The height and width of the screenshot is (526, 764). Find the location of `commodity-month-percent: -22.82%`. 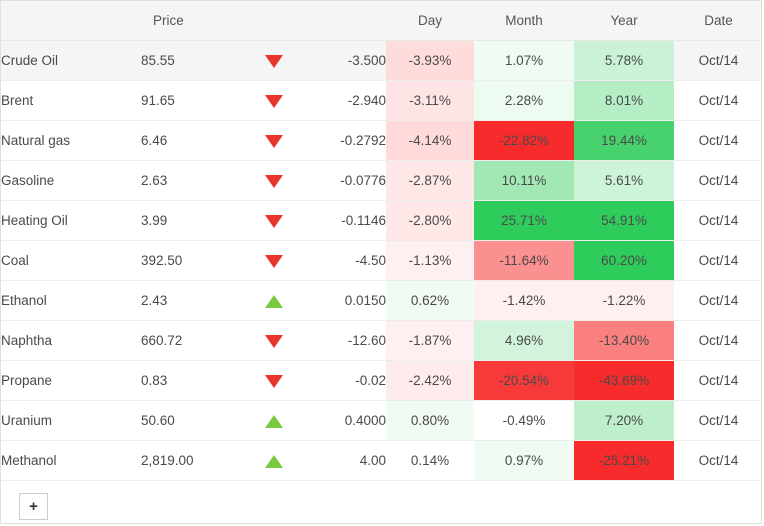

commodity-month-percent: -22.82% is located at coordinates (524, 140).